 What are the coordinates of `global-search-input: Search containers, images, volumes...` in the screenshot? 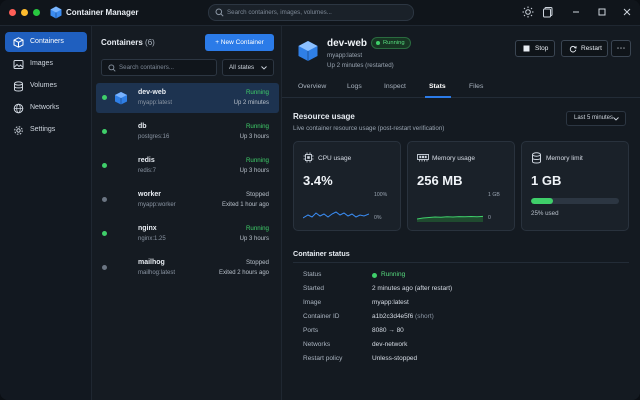 It's located at (311, 12).